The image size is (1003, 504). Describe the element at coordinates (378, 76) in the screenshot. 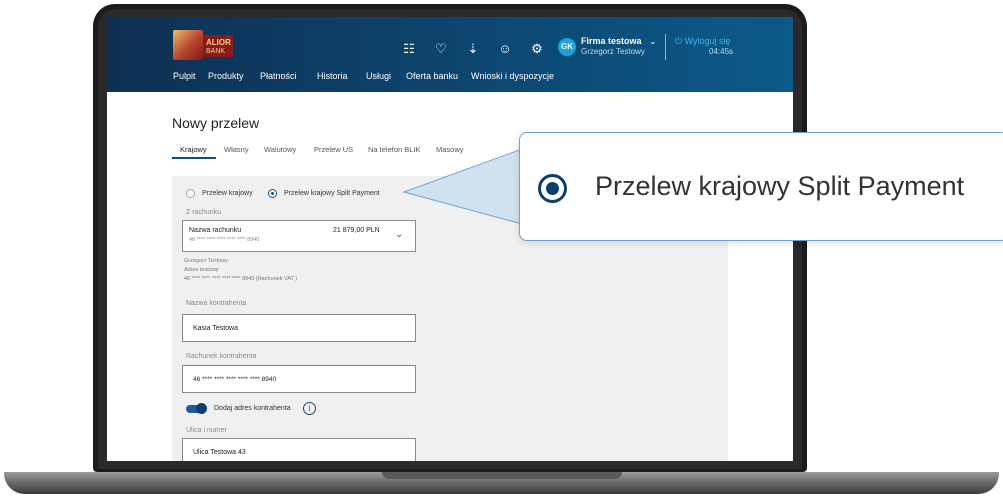

I see `nav-item-uslugi: Usługi` at that location.